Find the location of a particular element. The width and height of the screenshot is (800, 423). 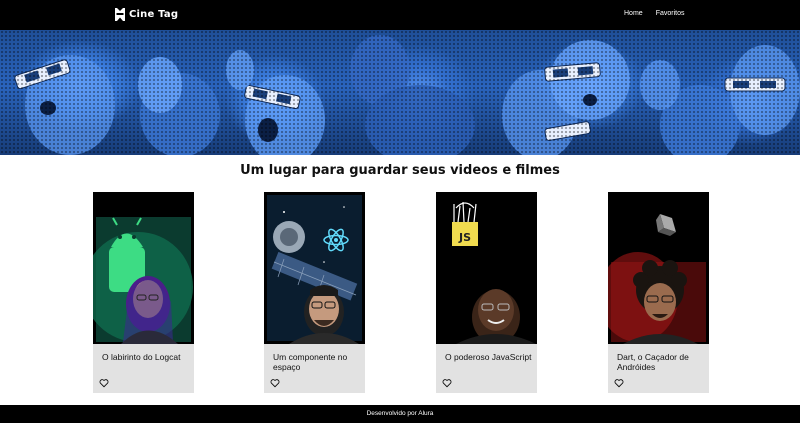

site-footer: Desenvolvido por Alura is located at coordinates (400, 414).